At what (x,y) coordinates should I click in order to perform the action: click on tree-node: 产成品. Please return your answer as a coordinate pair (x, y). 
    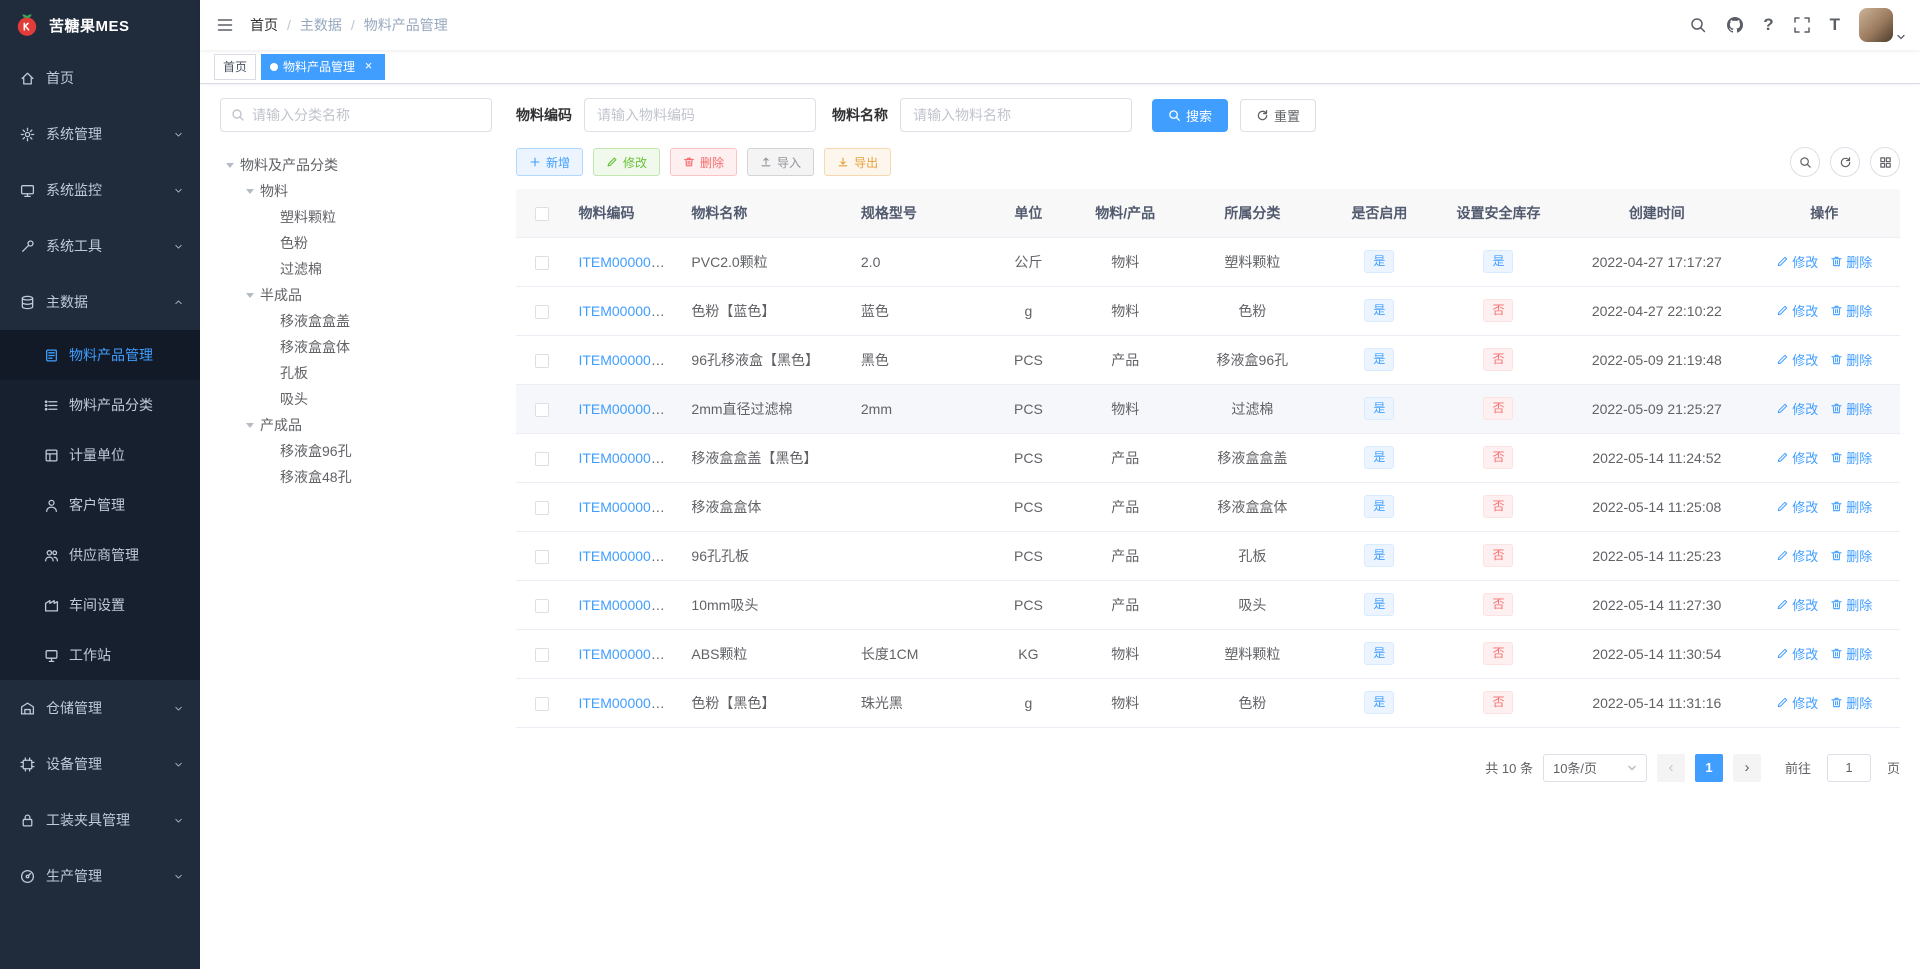
    Looking at the image, I should click on (356, 425).